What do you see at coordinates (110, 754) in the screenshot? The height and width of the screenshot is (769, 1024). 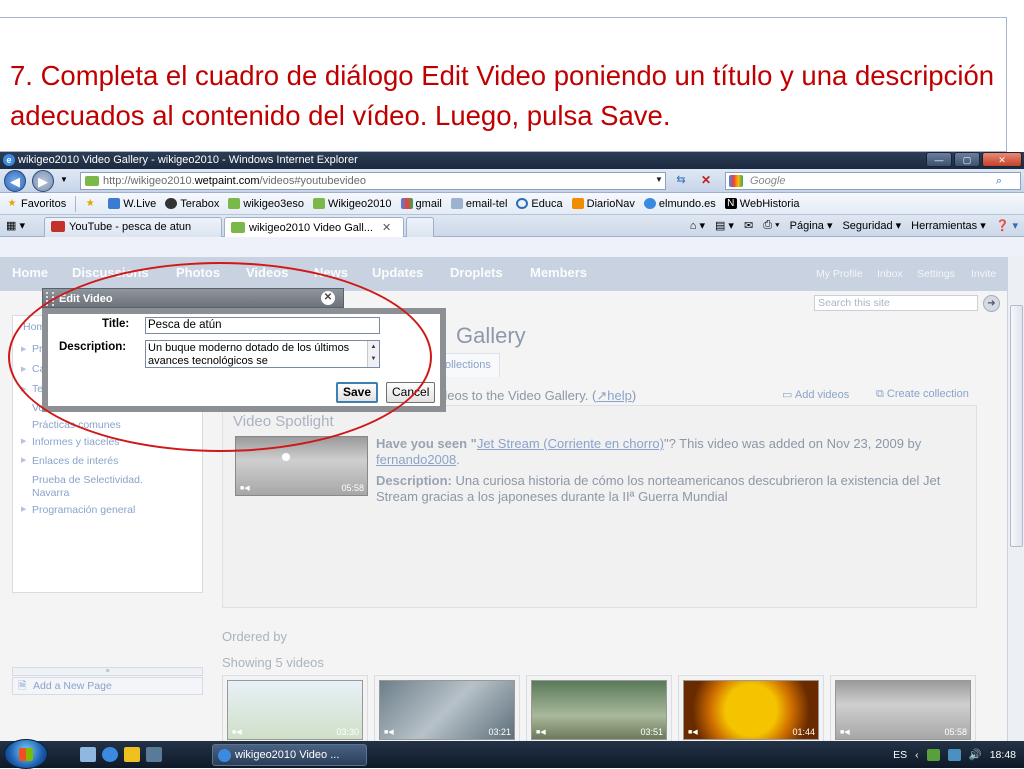 I see `ie-icon` at bounding box center [110, 754].